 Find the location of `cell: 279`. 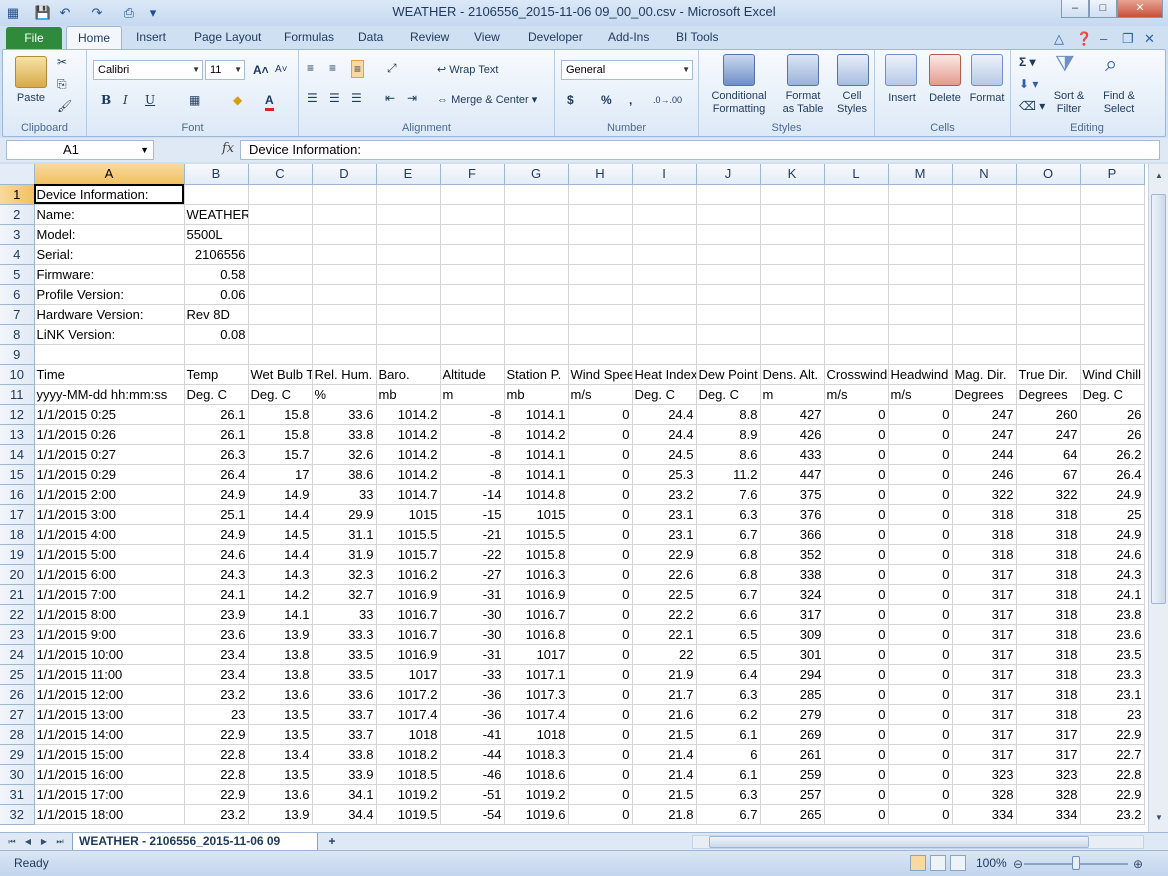

cell: 279 is located at coordinates (792, 714).